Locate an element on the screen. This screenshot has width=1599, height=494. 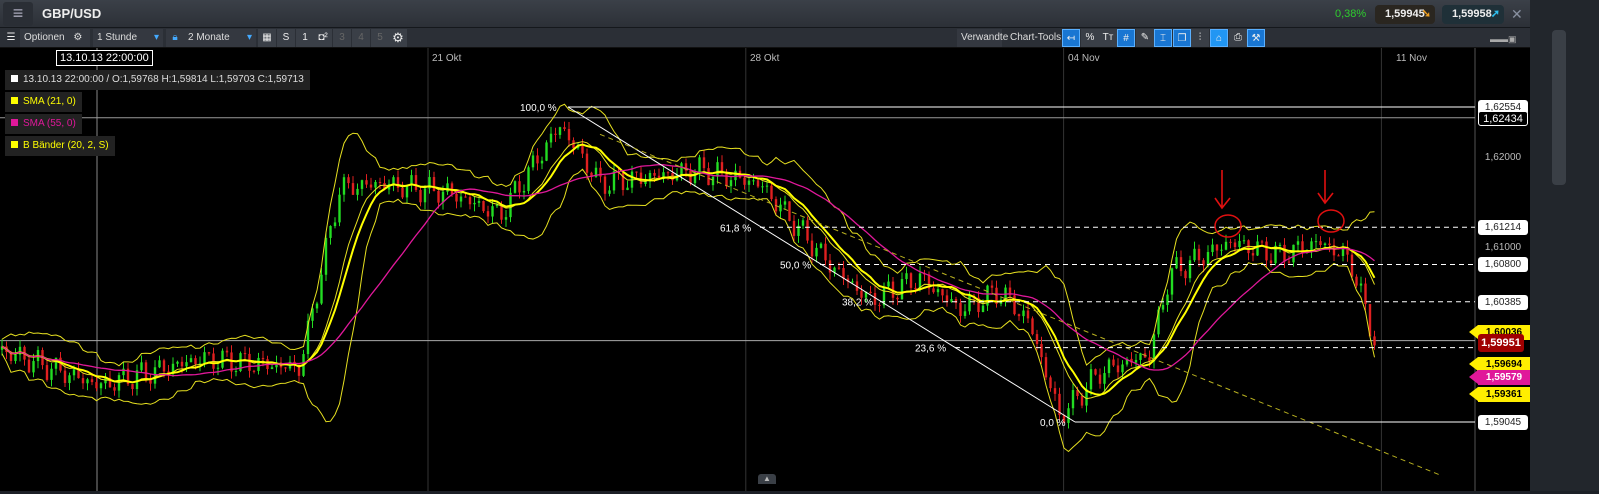
down-arrow-icon: ➘ is located at coordinates (1426, 14).